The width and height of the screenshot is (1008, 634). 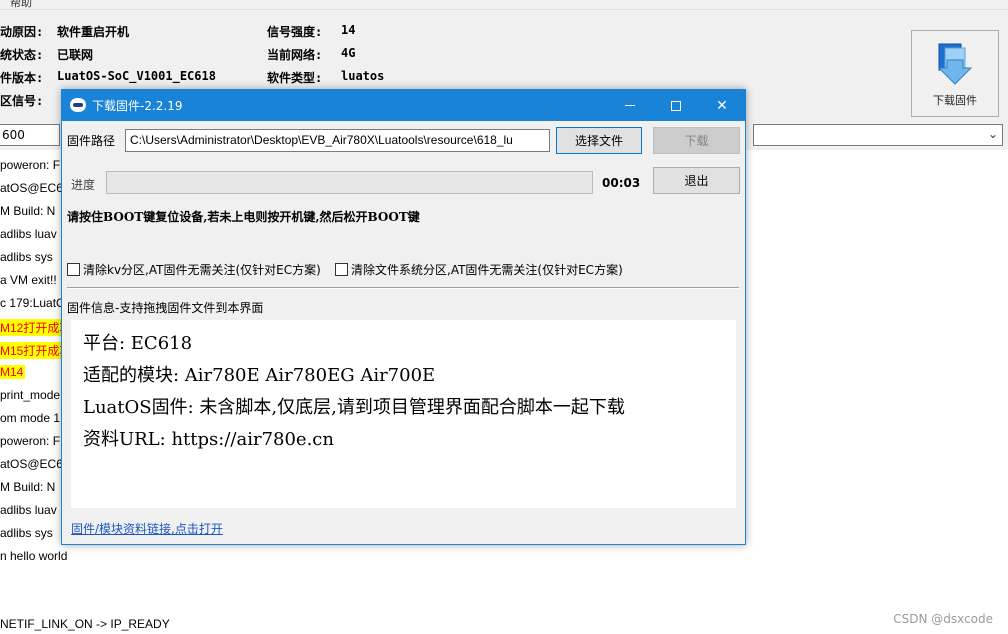 What do you see at coordinates (138, 343) in the screenshot?
I see `info-line-platform: 平台: EC618` at bounding box center [138, 343].